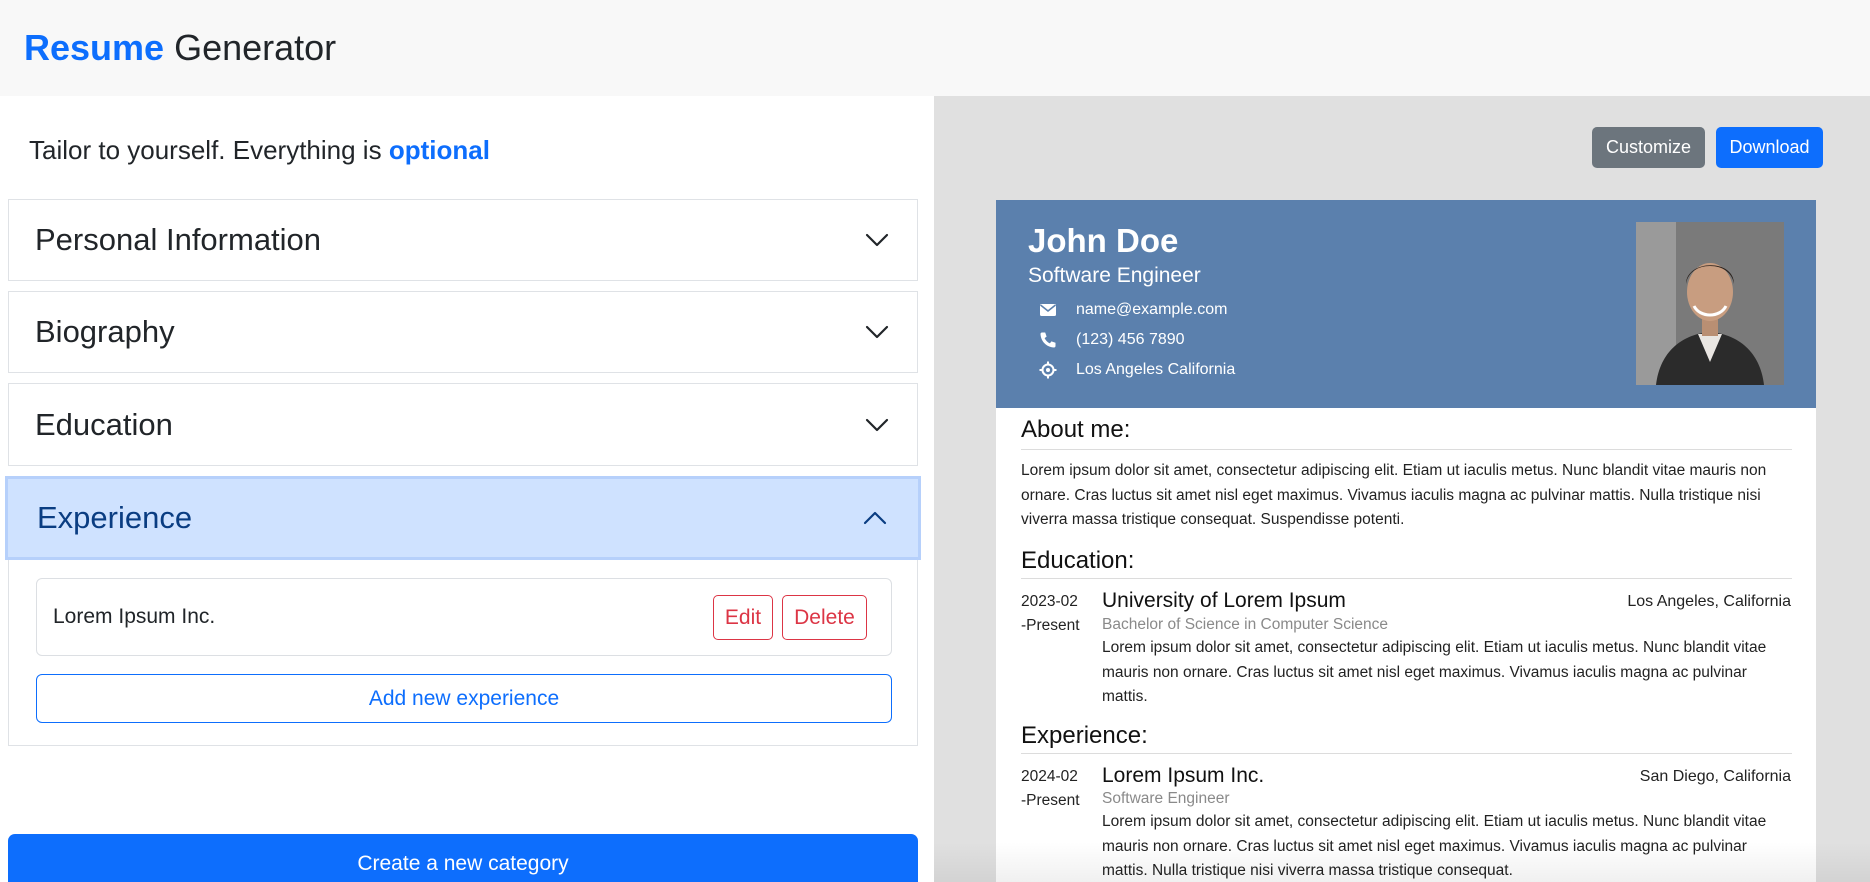 The height and width of the screenshot is (882, 1870). Describe the element at coordinates (104, 424) in the screenshot. I see `accordion-title: Education` at that location.